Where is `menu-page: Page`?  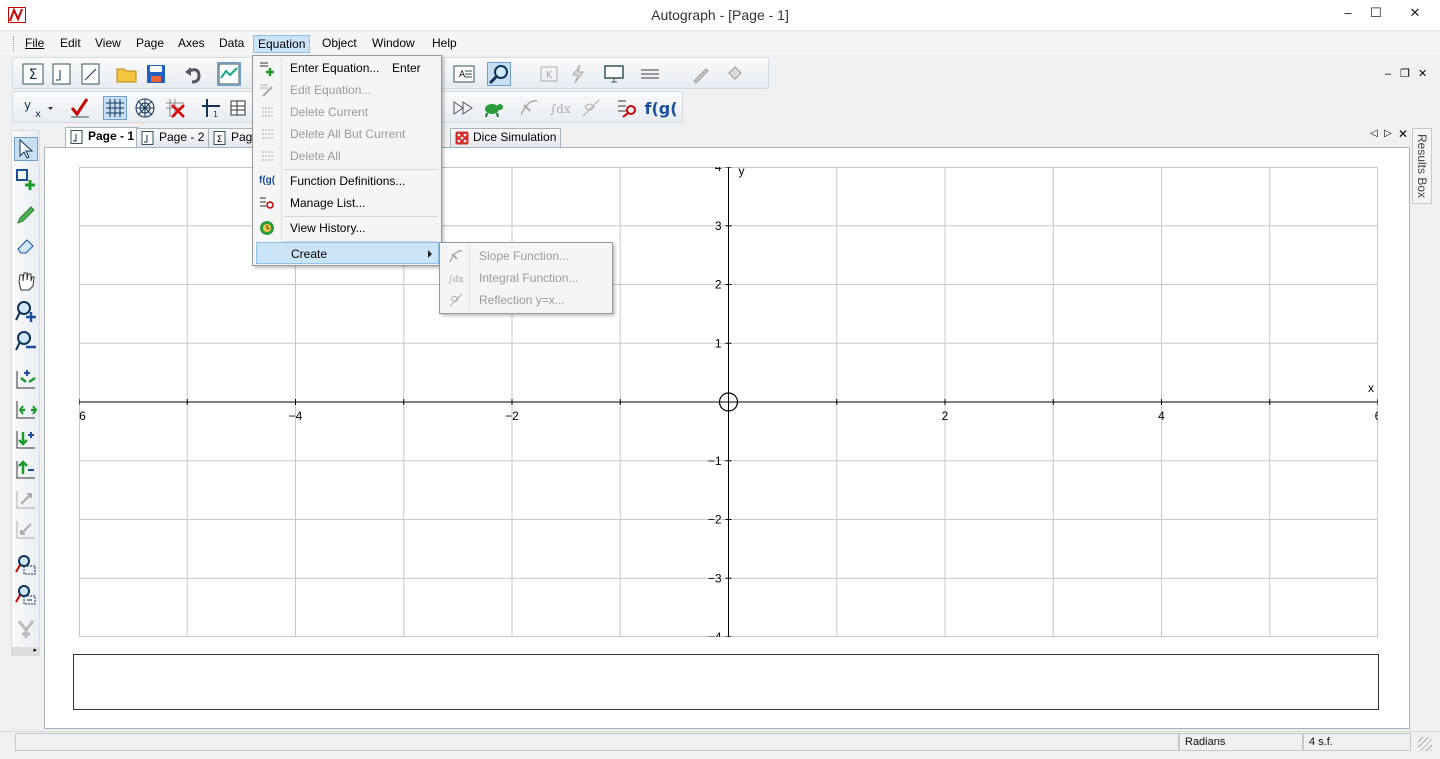 menu-page: Page is located at coordinates (150, 44).